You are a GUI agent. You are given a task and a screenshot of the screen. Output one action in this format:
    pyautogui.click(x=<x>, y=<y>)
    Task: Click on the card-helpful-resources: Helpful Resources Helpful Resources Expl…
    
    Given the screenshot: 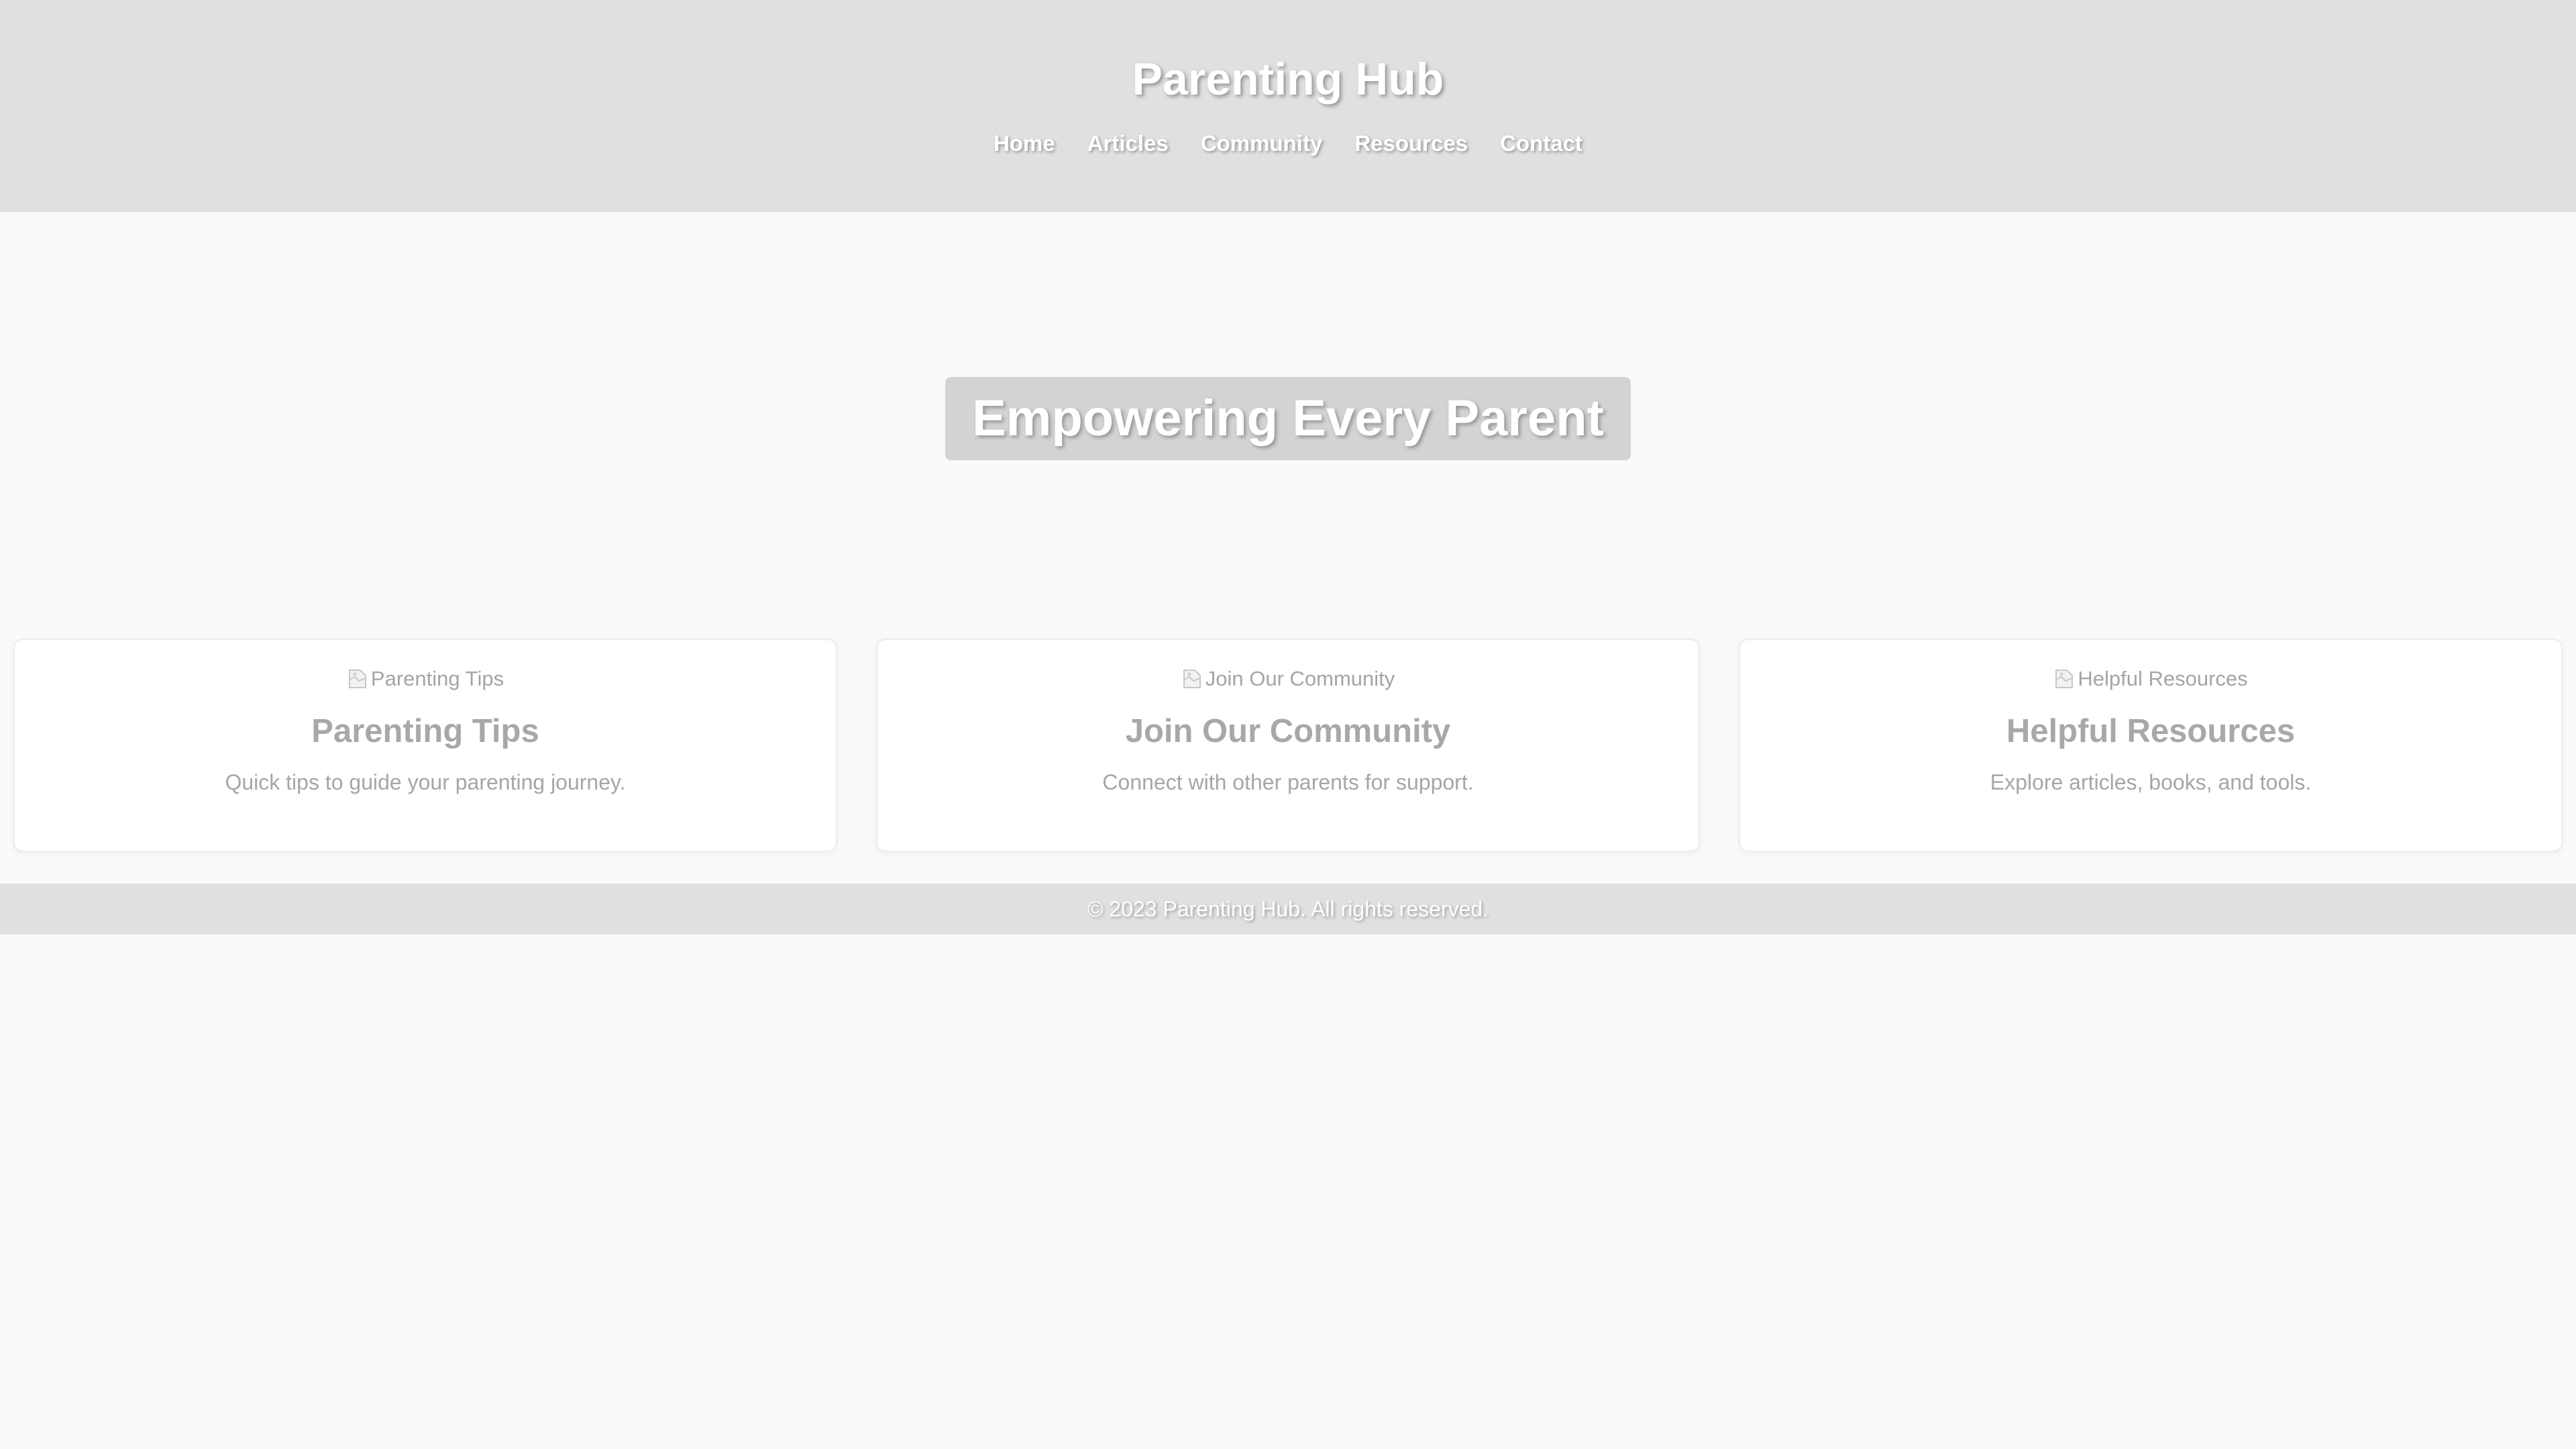 What is the action you would take?
    pyautogui.click(x=2151, y=745)
    